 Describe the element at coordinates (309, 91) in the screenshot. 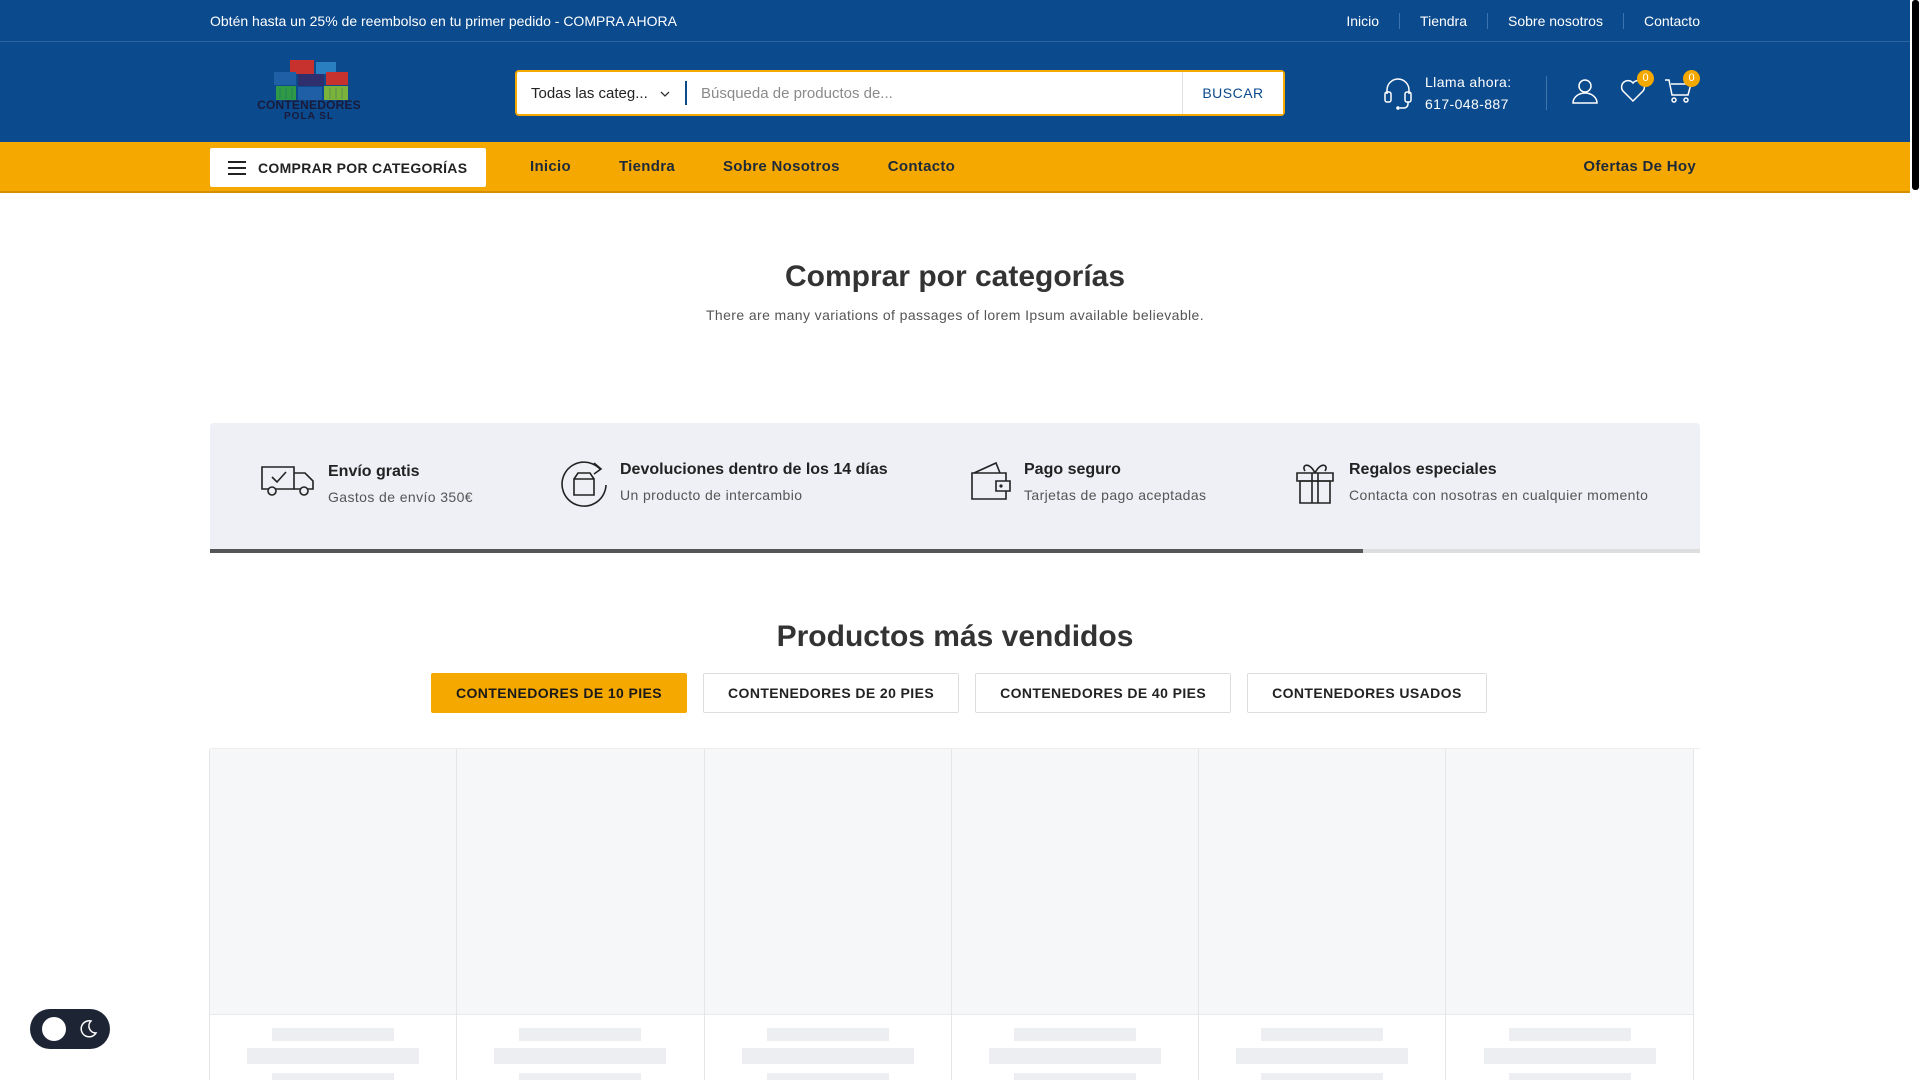

I see `site-logo: CONTENEDORES POLA SL` at that location.